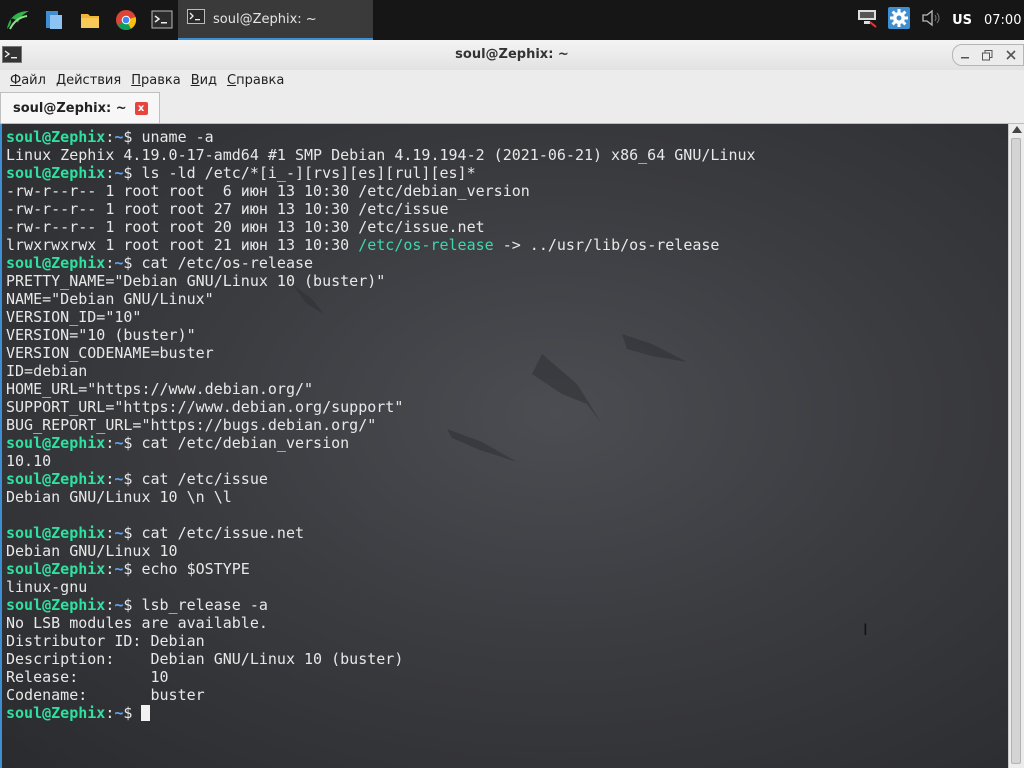  What do you see at coordinates (426, 245) in the screenshot?
I see `symlink-name: /etc/os-release` at bounding box center [426, 245].